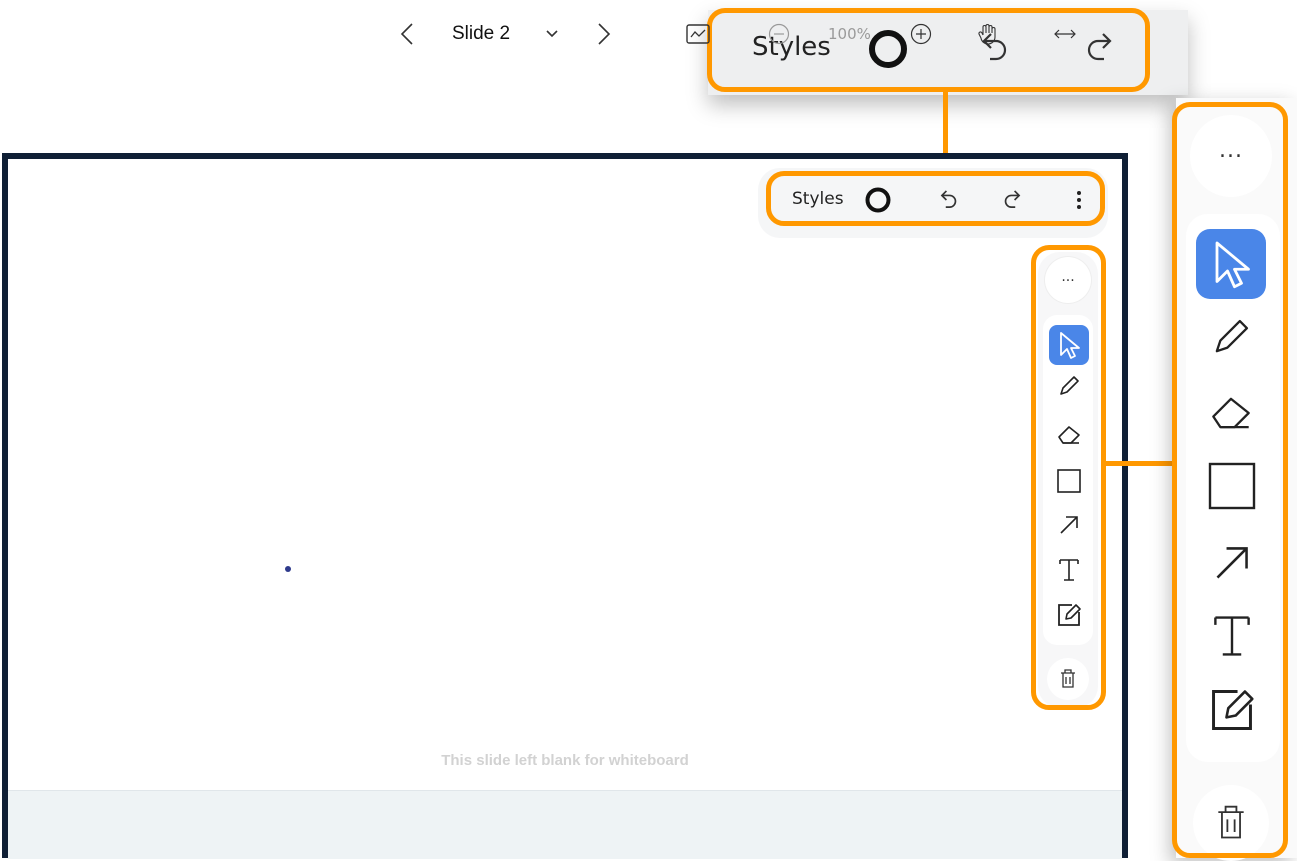  I want to click on zoomed-circle-style-icon, so click(888, 49).